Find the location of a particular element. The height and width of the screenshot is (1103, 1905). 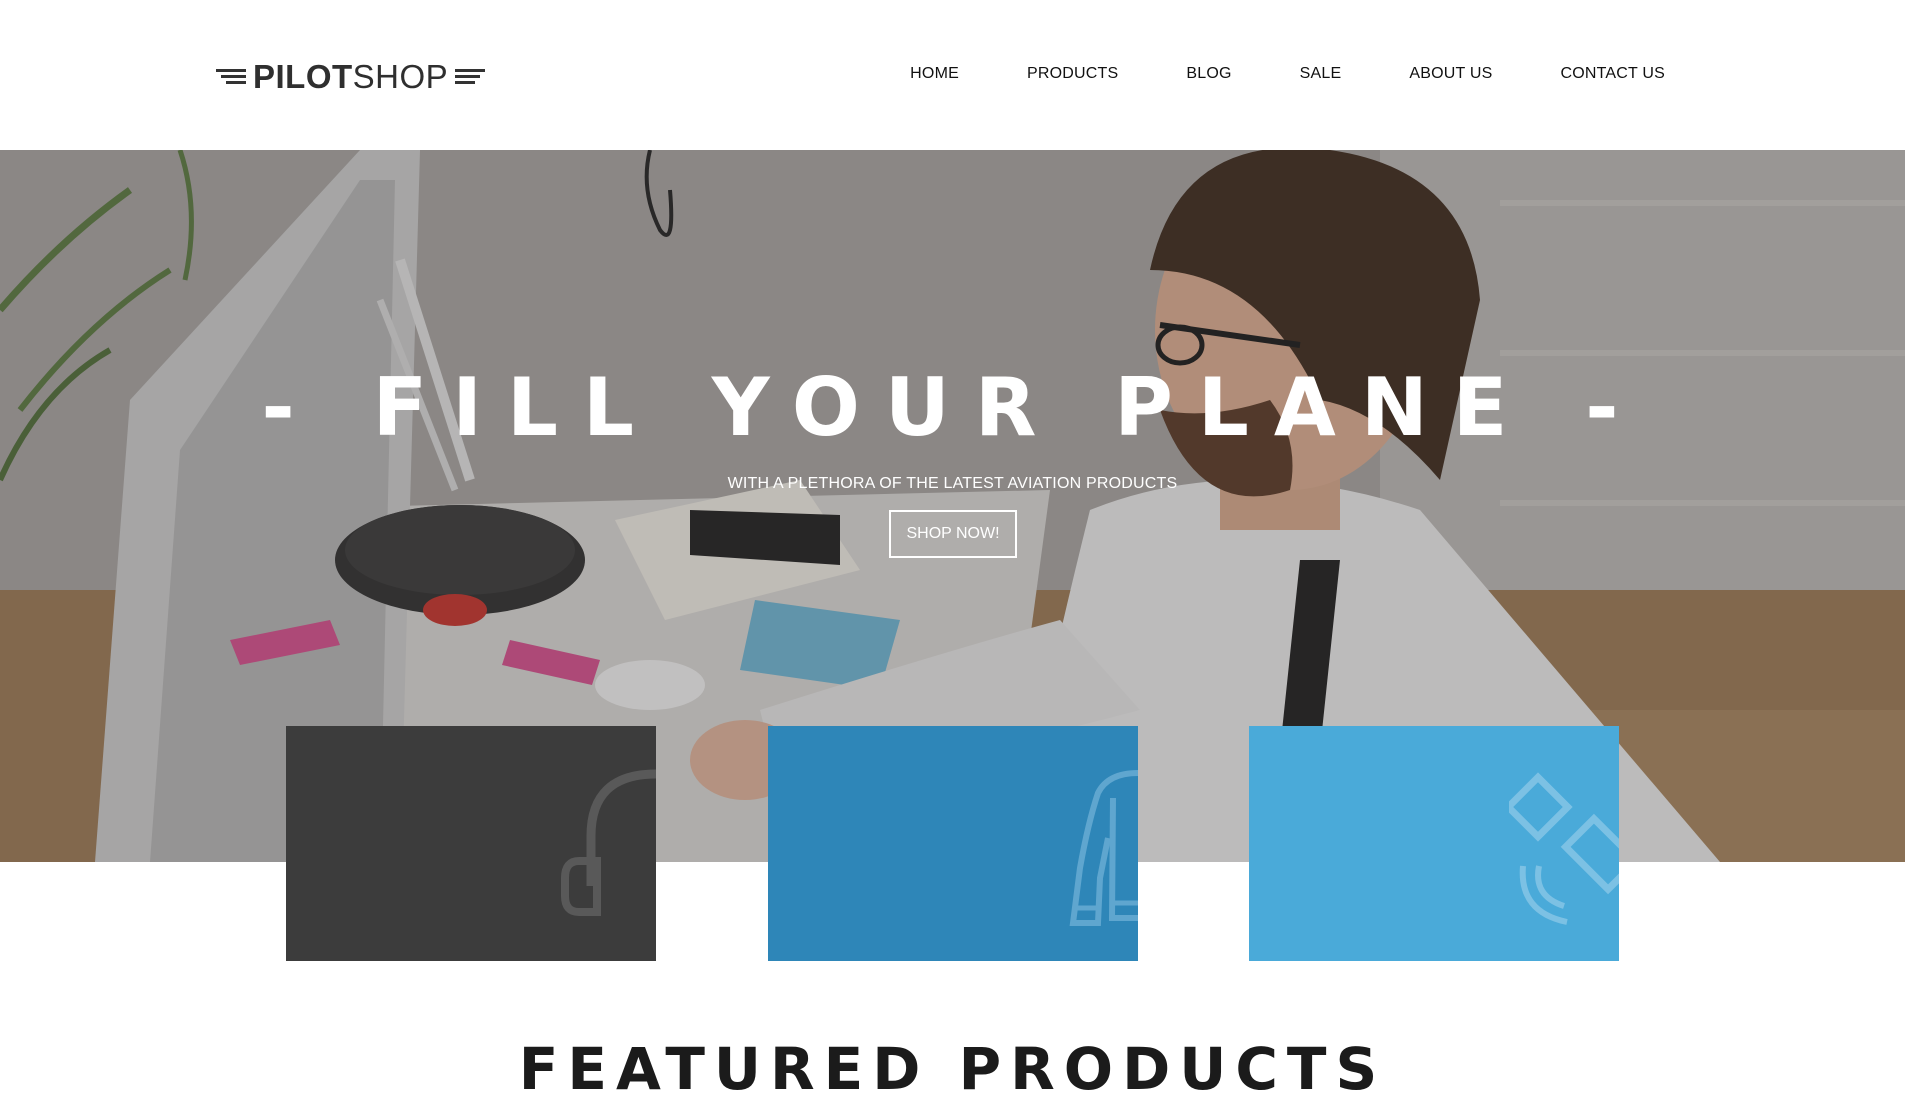

site-logo: PILOTSHOP is located at coordinates (351, 76).